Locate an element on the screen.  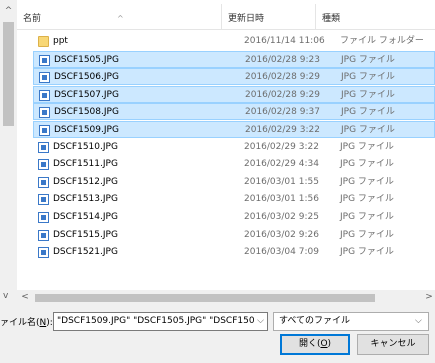
file-name: DSCF1507.JPG is located at coordinates (86, 94).